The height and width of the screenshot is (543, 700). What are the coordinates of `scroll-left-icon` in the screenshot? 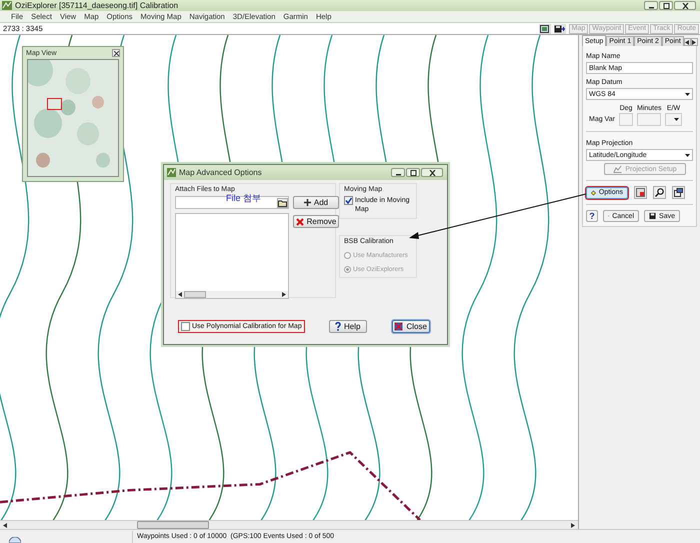 It's located at (5, 525).